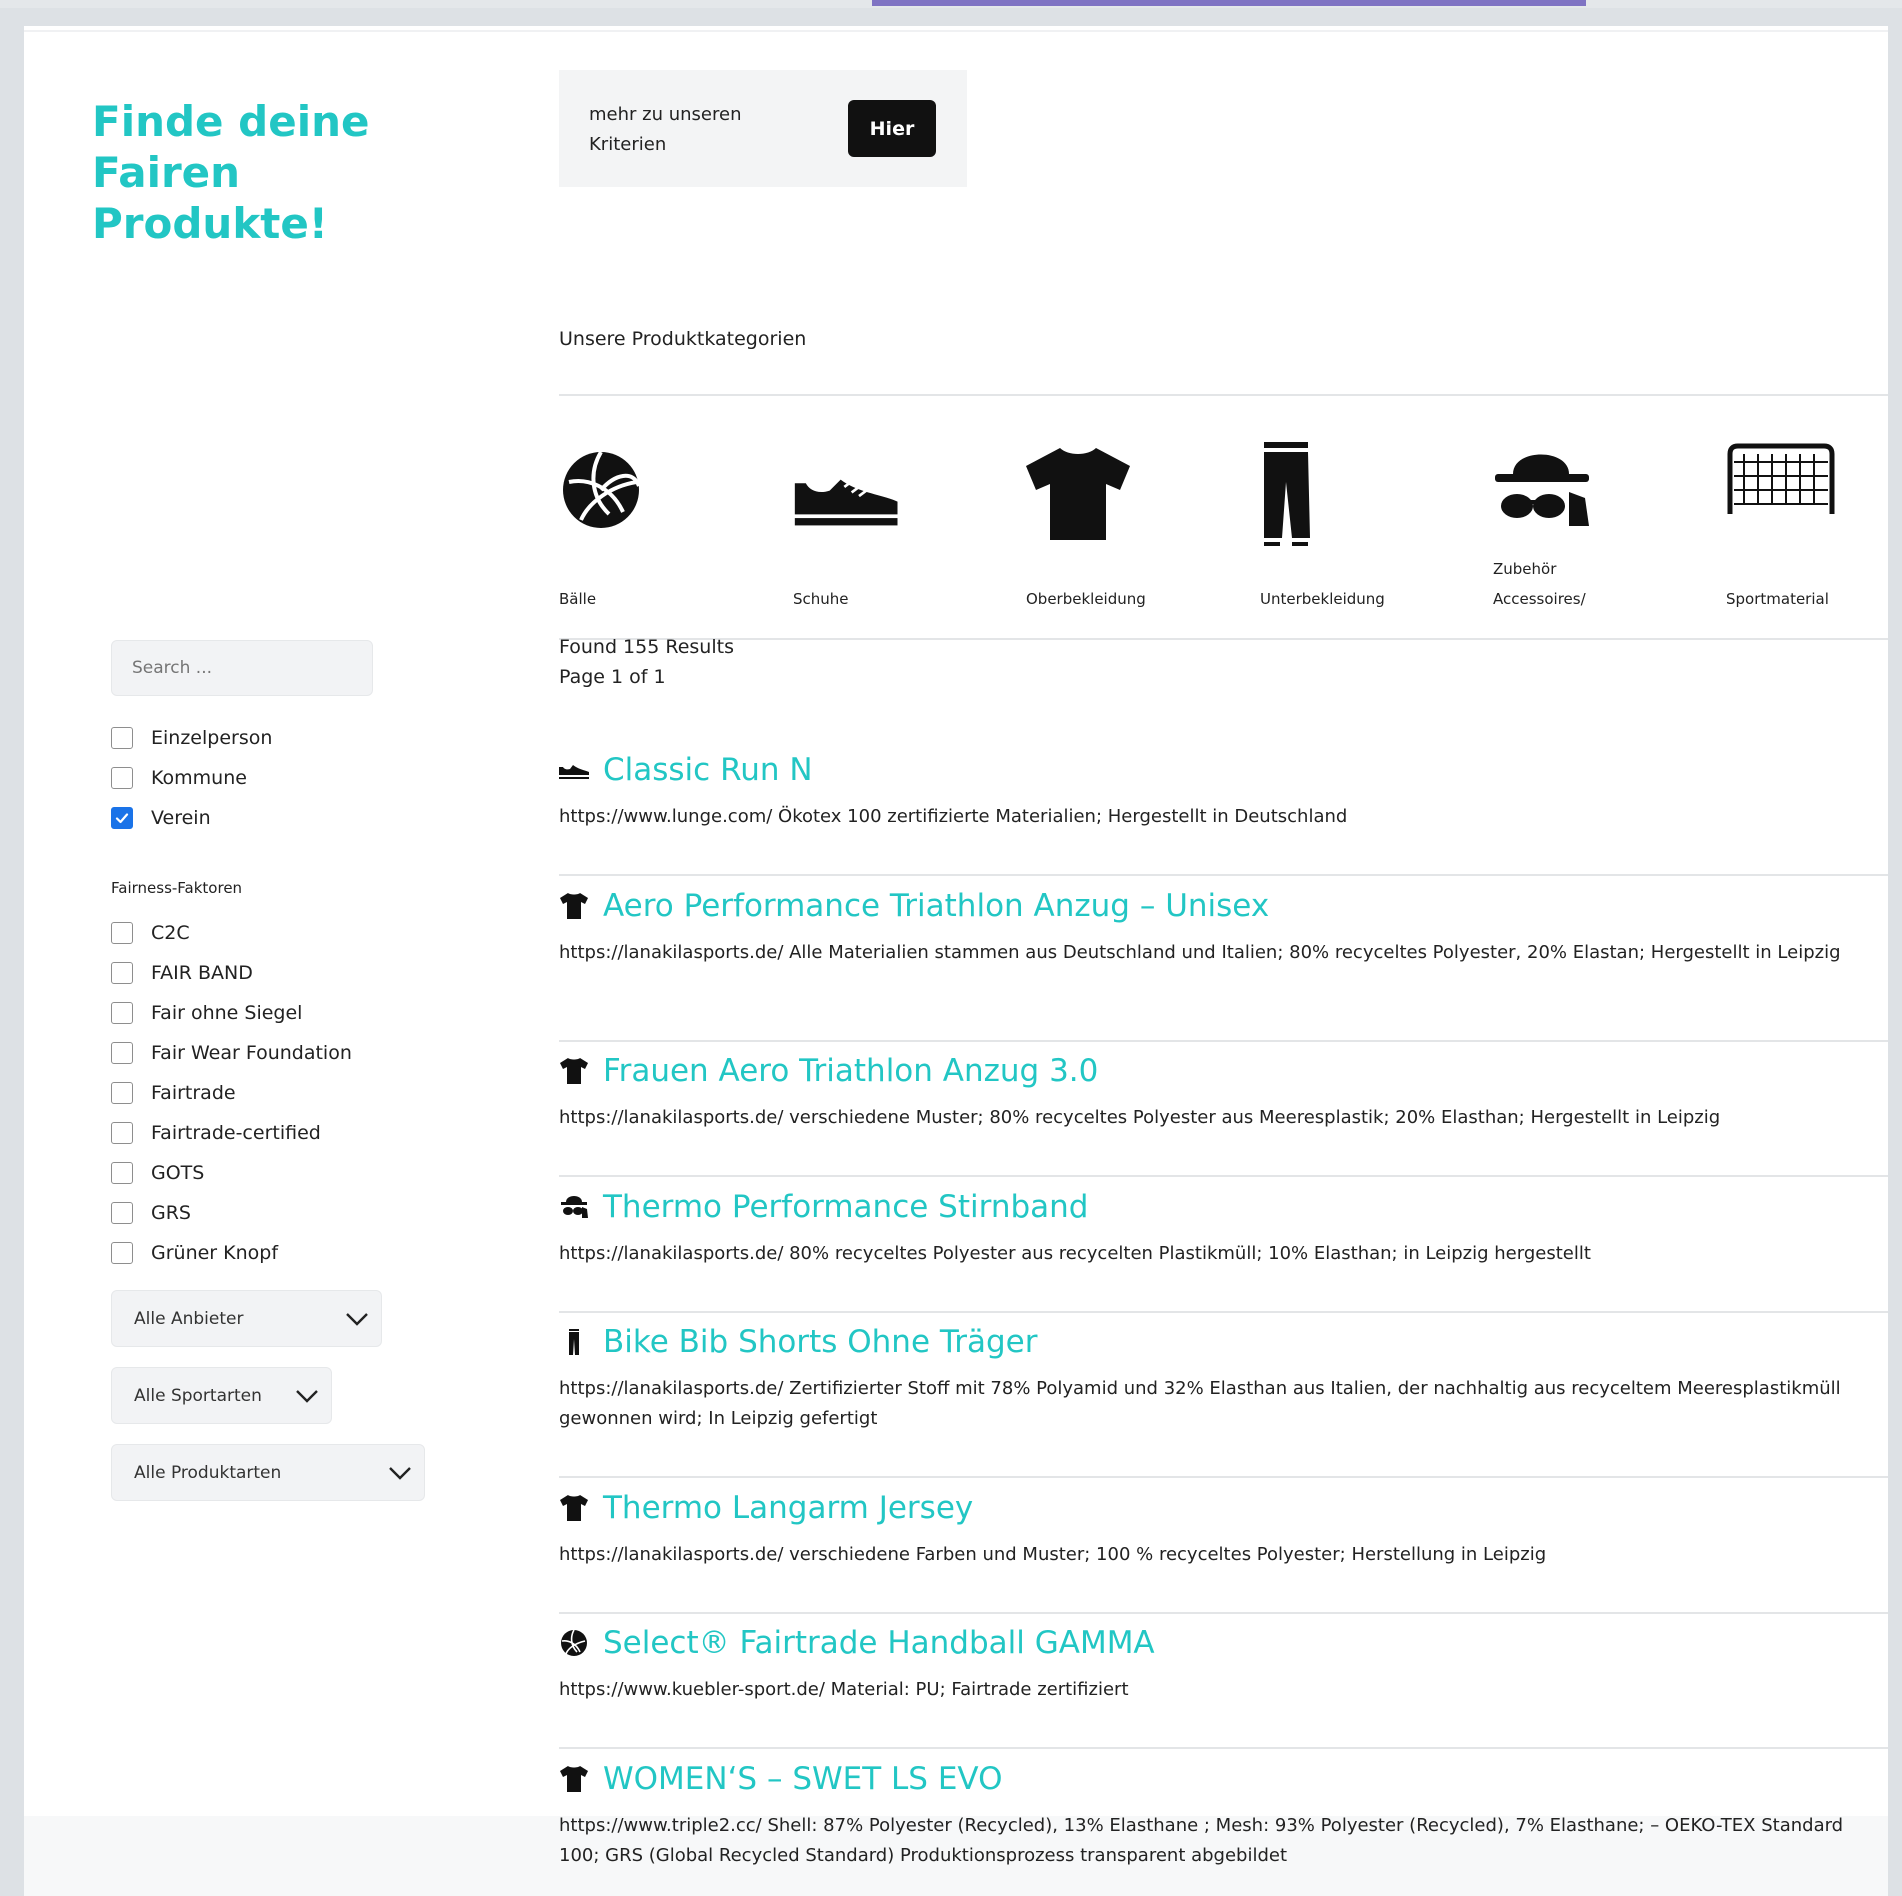  Describe the element at coordinates (879, 1643) in the screenshot. I see `result-title-link: Select® Fairtrade Handball GAMMA` at that location.